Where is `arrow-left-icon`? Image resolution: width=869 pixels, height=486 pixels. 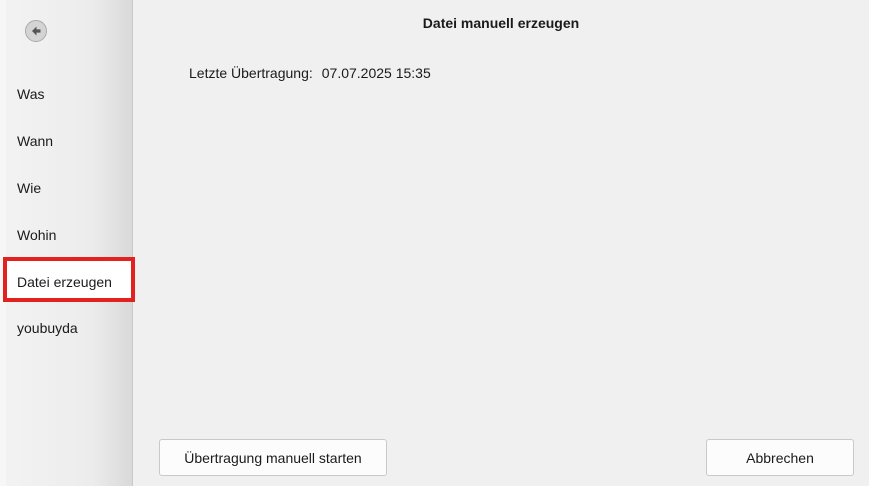
arrow-left-icon is located at coordinates (36, 31).